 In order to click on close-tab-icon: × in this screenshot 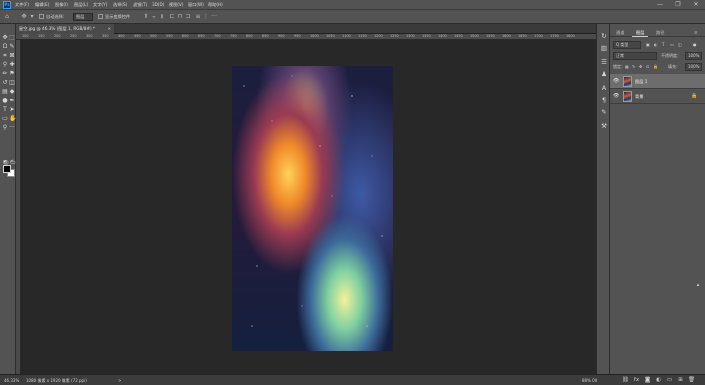, I will do `click(109, 29)`.